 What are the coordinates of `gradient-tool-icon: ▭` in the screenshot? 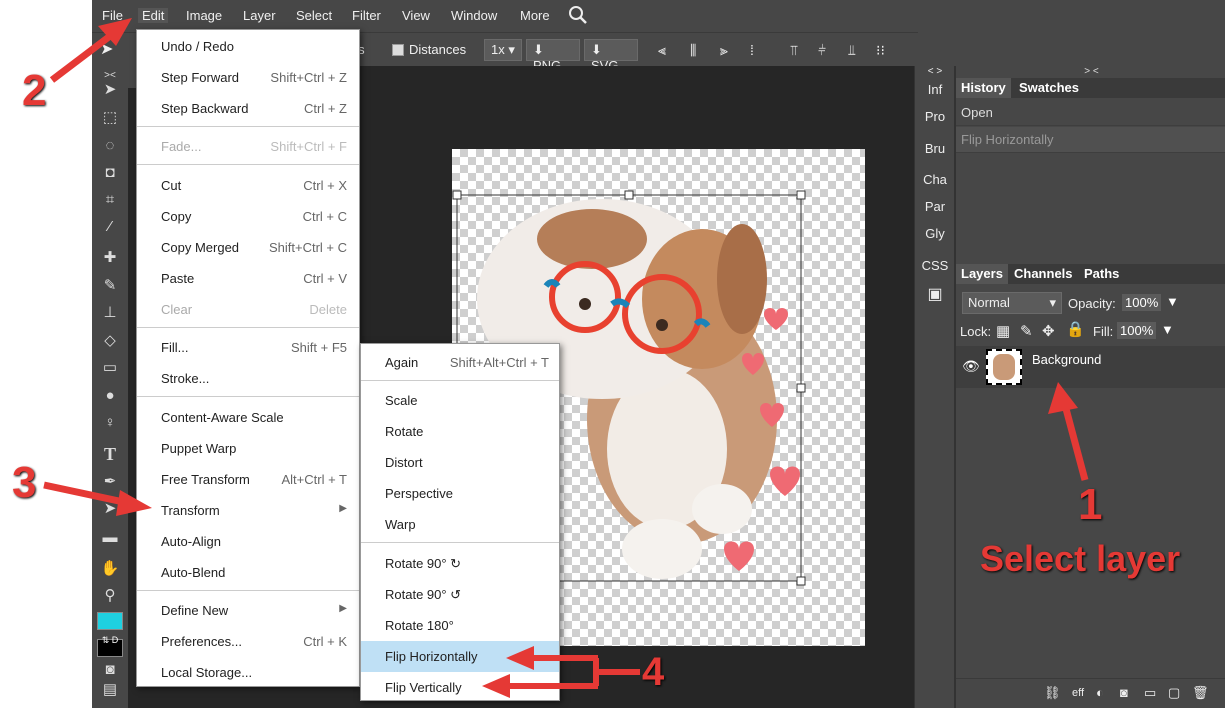 It's located at (110, 368).